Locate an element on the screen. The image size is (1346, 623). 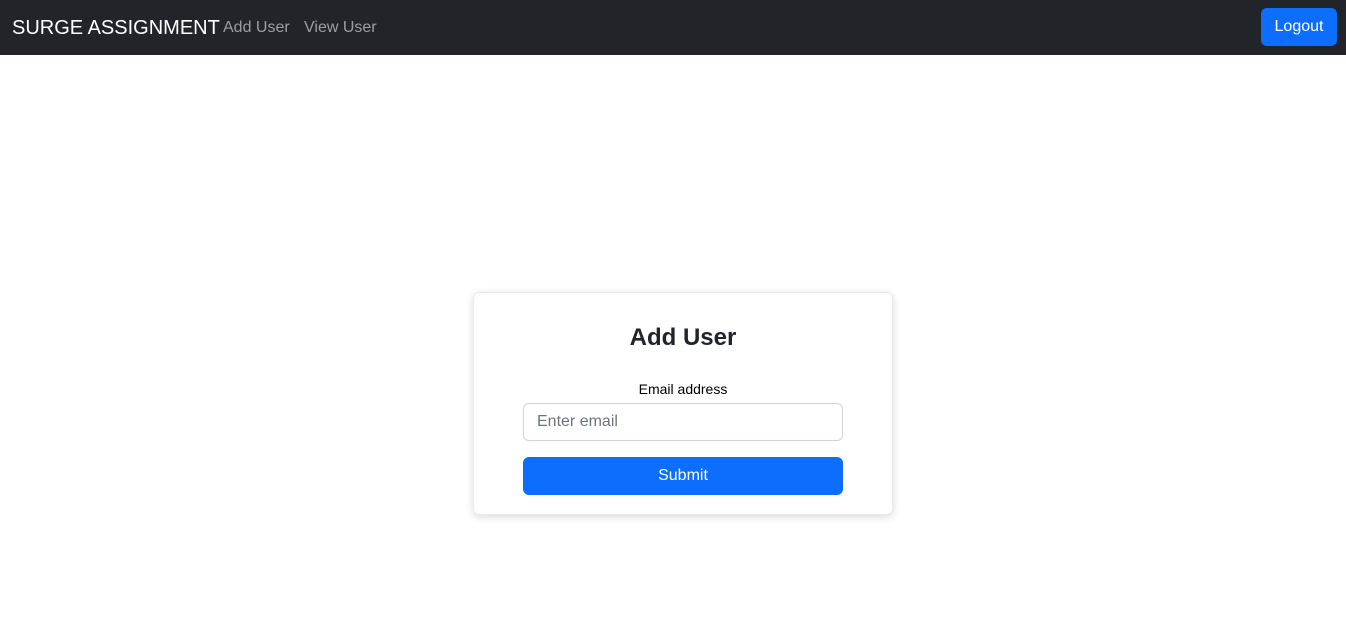
nav-link-add-user: Add User is located at coordinates (256, 28).